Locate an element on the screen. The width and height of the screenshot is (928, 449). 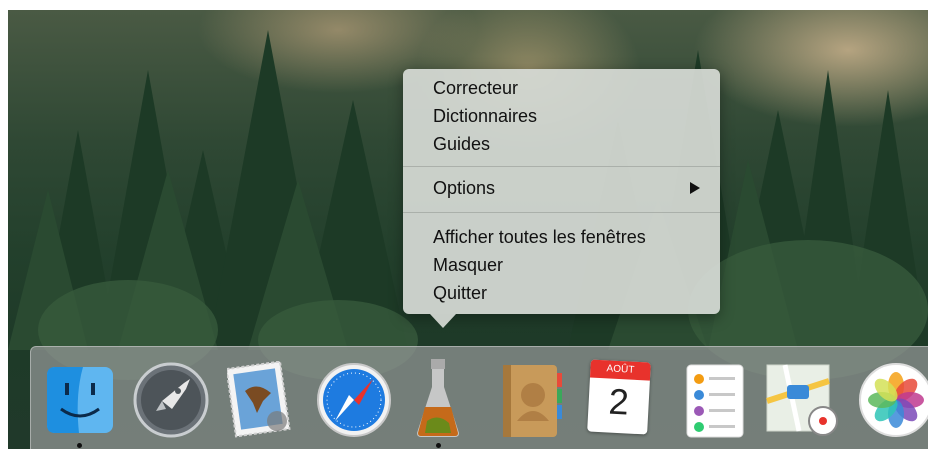
photos-icon is located at coordinates (892, 400).